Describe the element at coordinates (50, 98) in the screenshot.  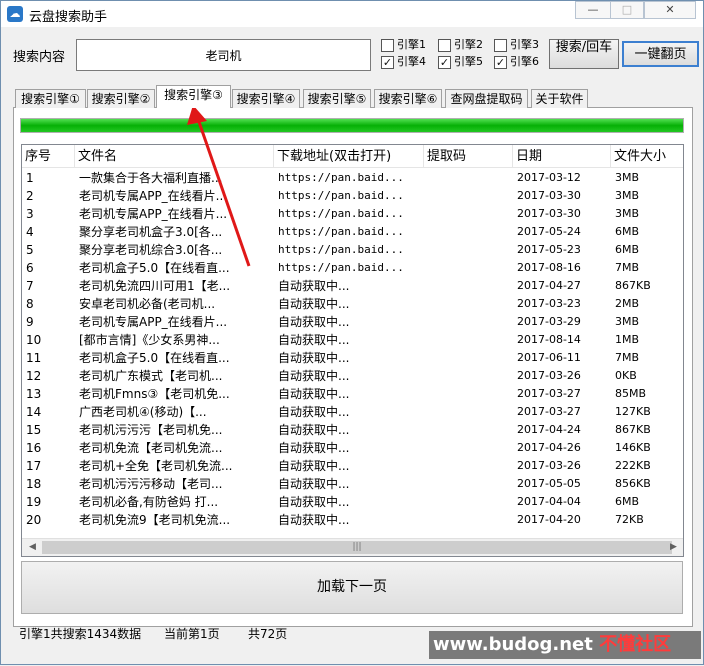
I see `tab-engine-1: 搜索引擎①` at that location.